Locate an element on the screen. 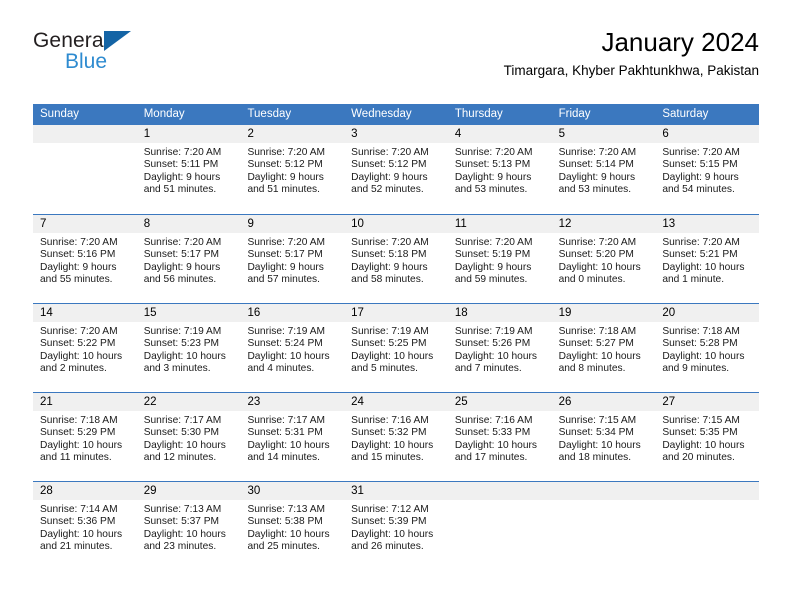 The width and height of the screenshot is (792, 612). day-info-line: Sunset: 5:36 PM is located at coordinates (78, 522).